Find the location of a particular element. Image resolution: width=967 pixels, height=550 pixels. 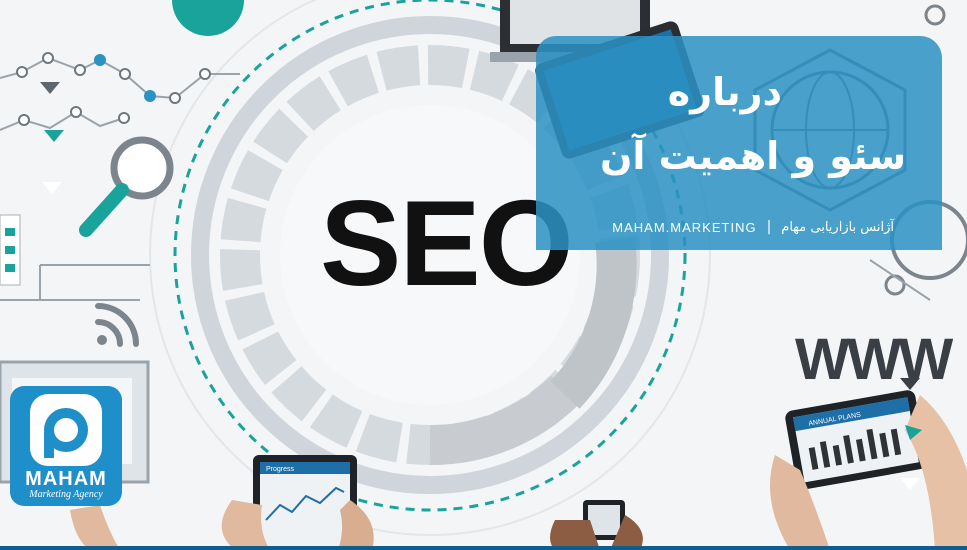

article-title-line-2: سئو و اهمیت آن is located at coordinates (752, 156).